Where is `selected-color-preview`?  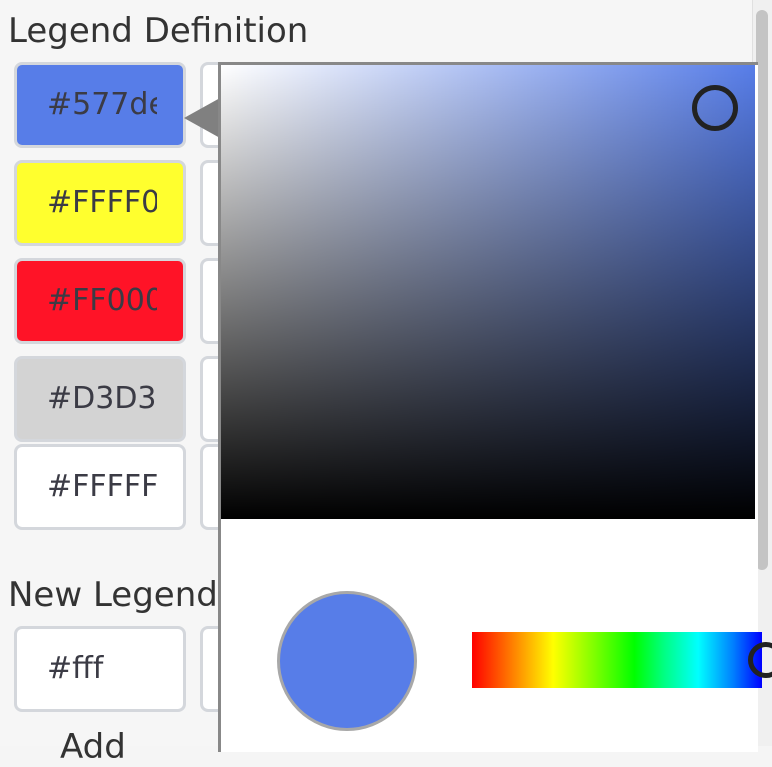 selected-color-preview is located at coordinates (347, 661).